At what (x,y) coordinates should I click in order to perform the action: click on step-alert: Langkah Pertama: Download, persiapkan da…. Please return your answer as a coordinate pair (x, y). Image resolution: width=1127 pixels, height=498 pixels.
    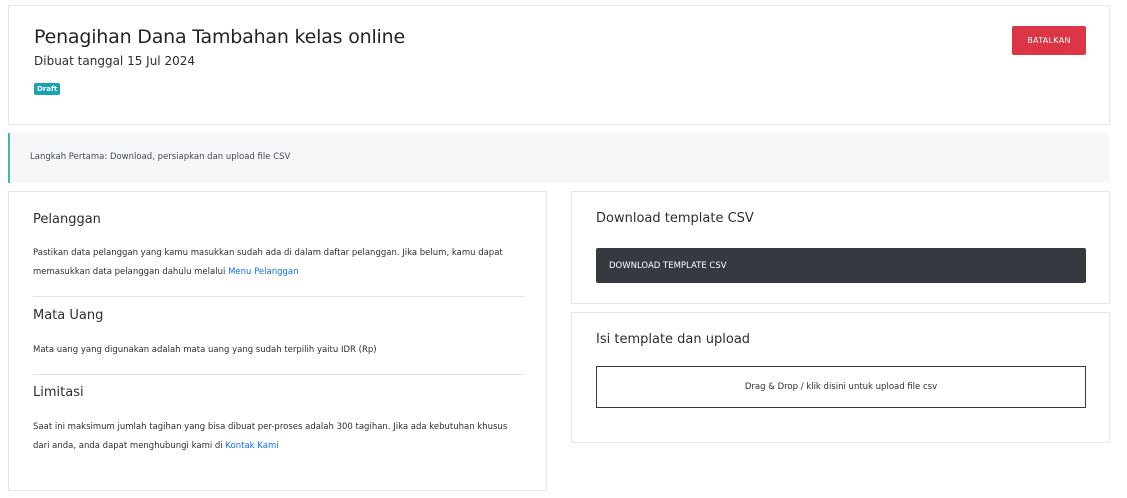
    Looking at the image, I should click on (559, 158).